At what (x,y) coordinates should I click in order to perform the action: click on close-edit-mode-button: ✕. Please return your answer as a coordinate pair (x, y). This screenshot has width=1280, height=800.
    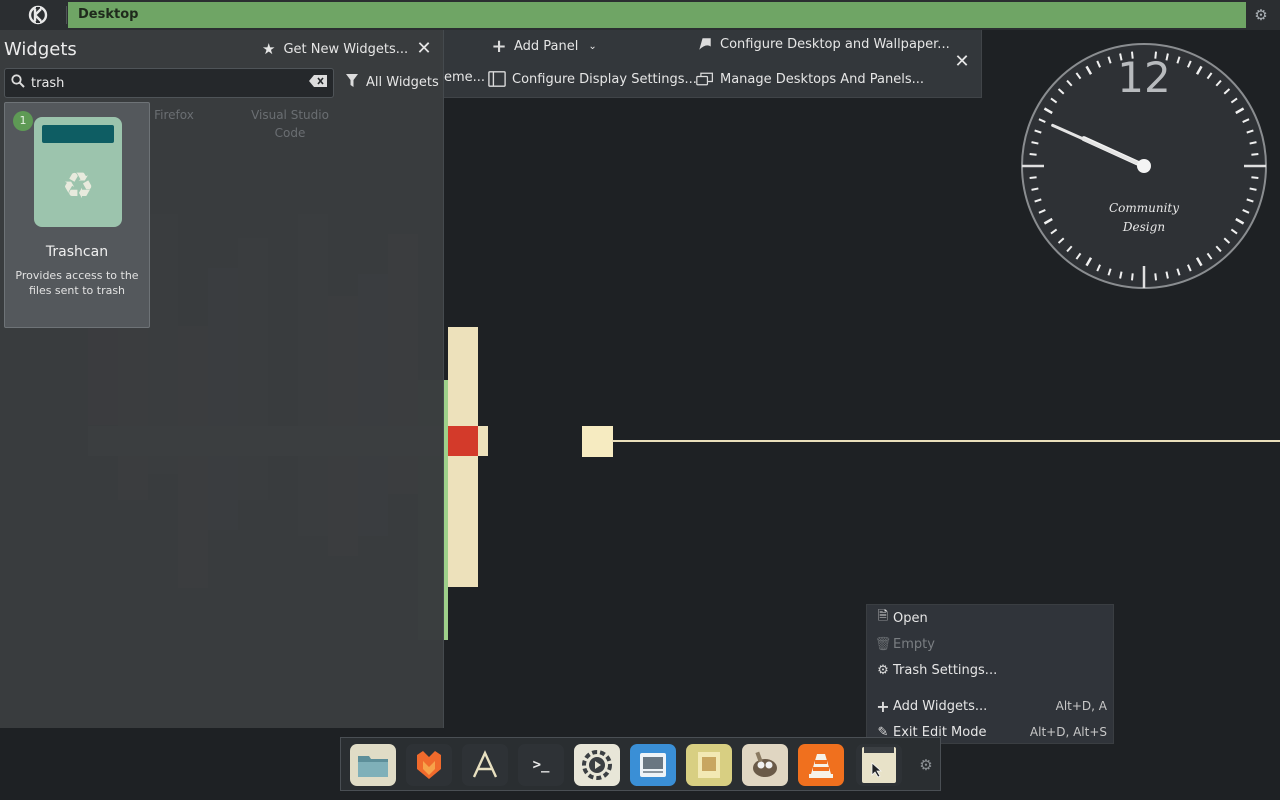
    Looking at the image, I should click on (962, 62).